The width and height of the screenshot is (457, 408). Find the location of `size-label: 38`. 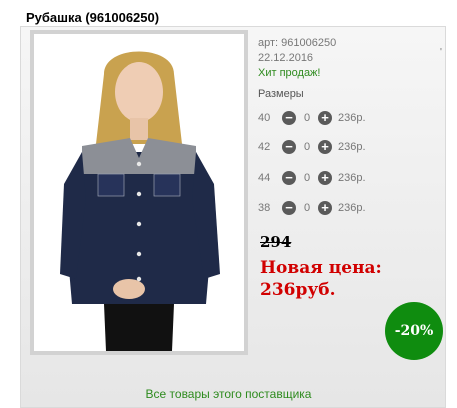

size-label: 38 is located at coordinates (264, 208).